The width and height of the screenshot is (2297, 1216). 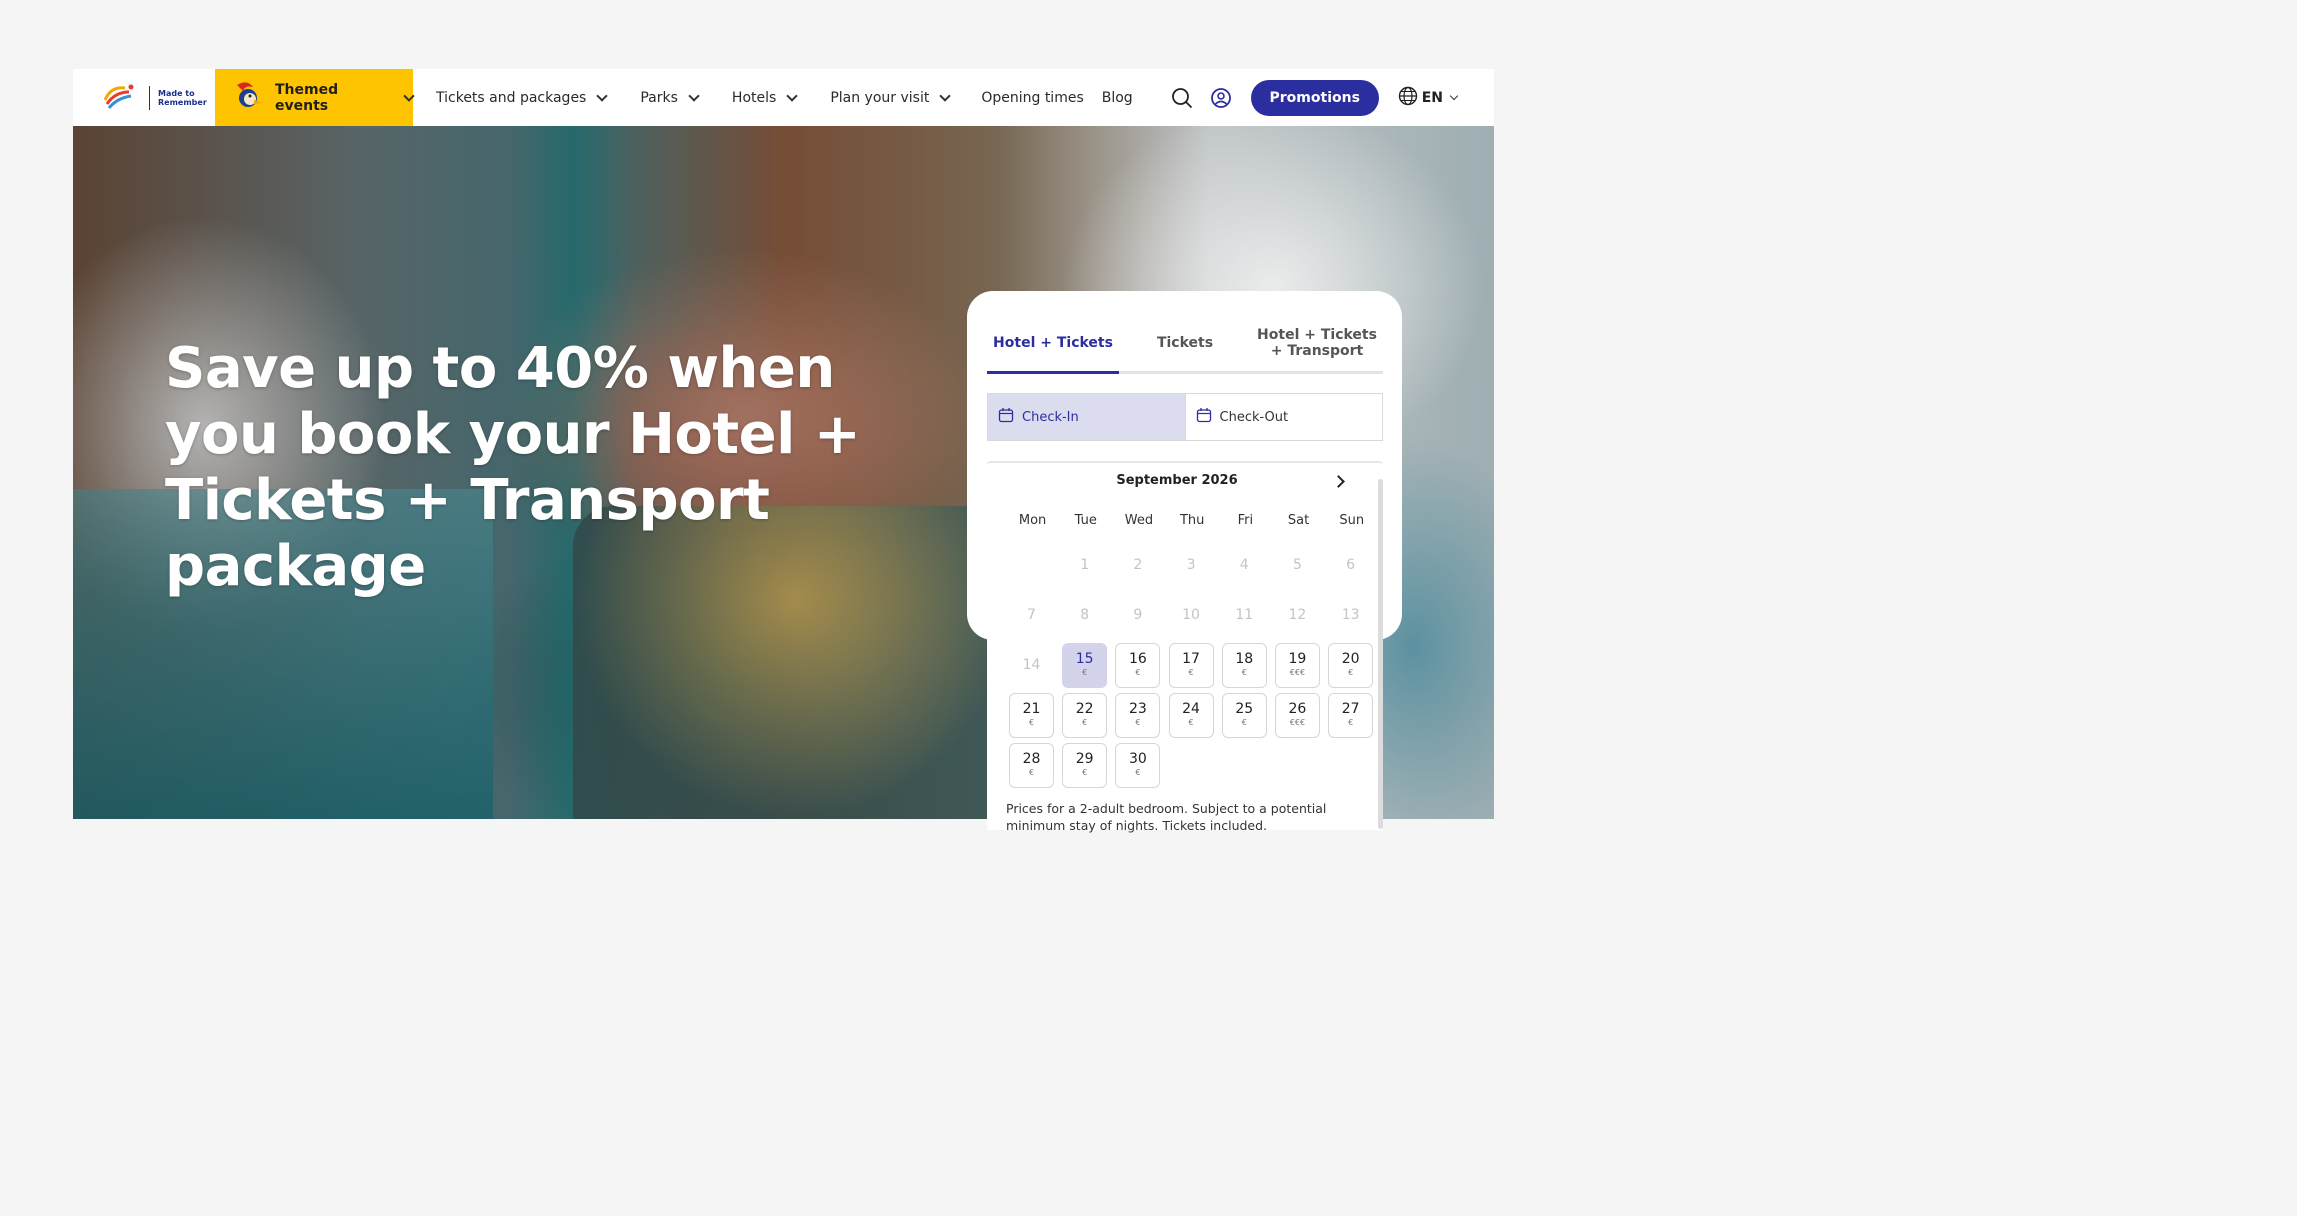 I want to click on calendar-day: 17 €, so click(x=1191, y=665).